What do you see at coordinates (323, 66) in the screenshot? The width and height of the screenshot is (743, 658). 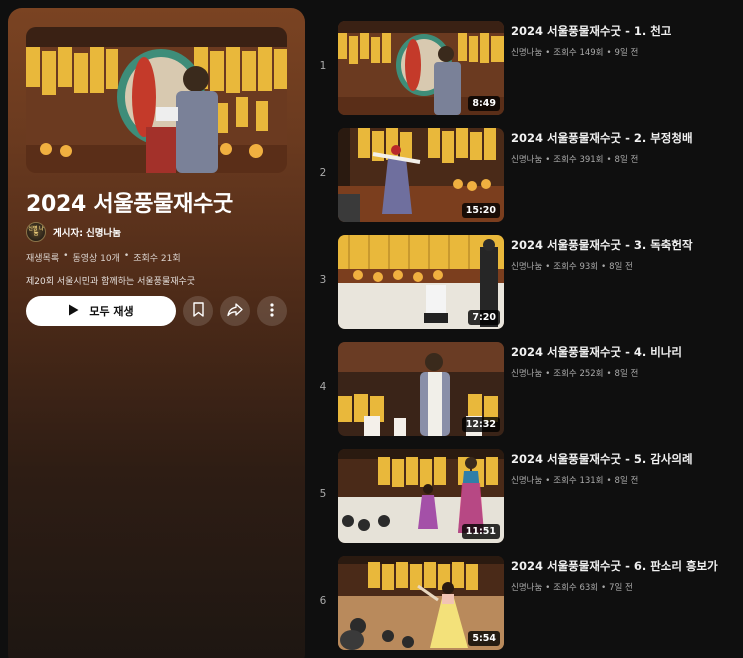 I see `video-index: 1` at bounding box center [323, 66].